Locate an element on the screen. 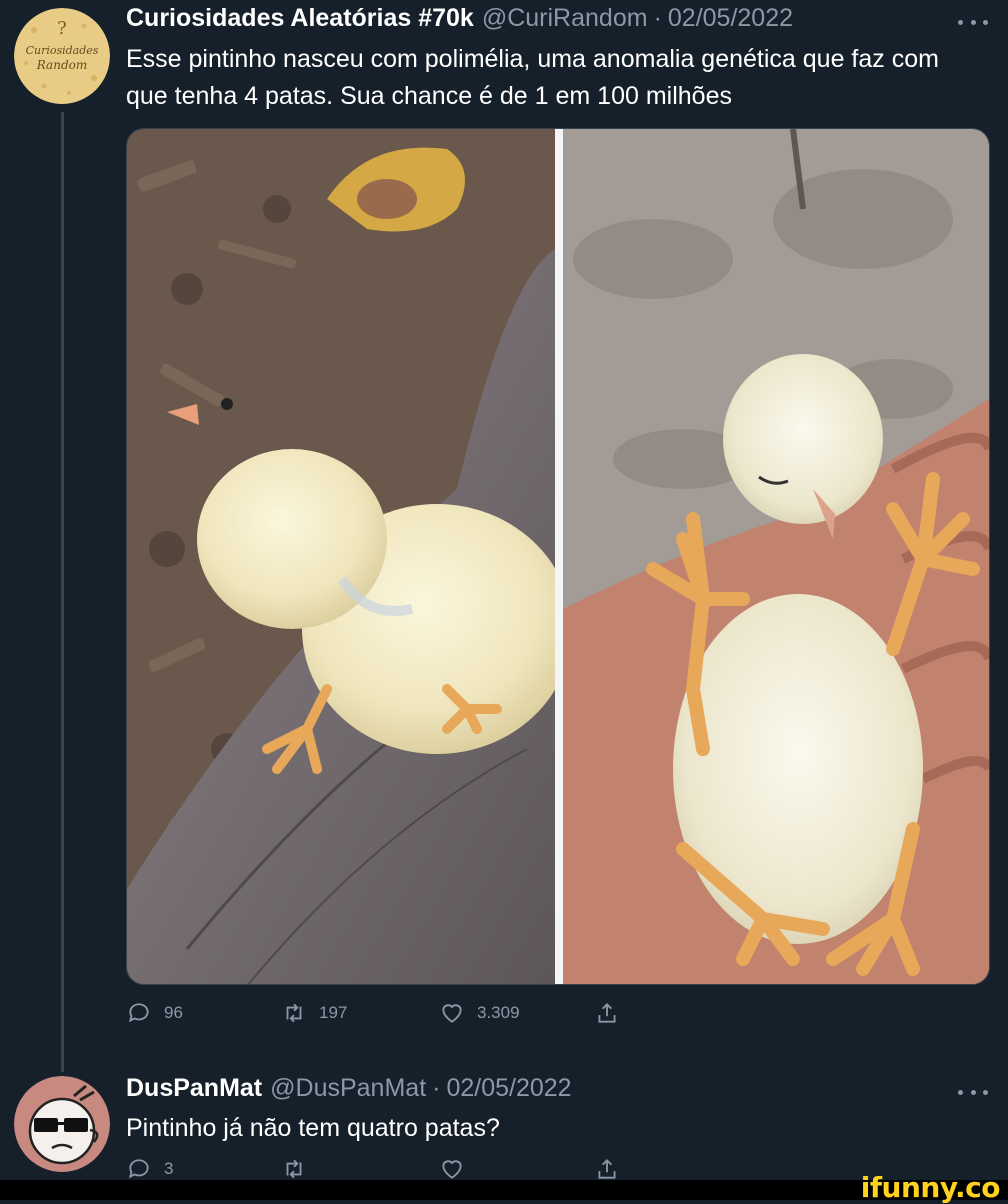 The image size is (1008, 1204). tweet-actions: 96 197 3.309 is located at coordinates (406, 1018).